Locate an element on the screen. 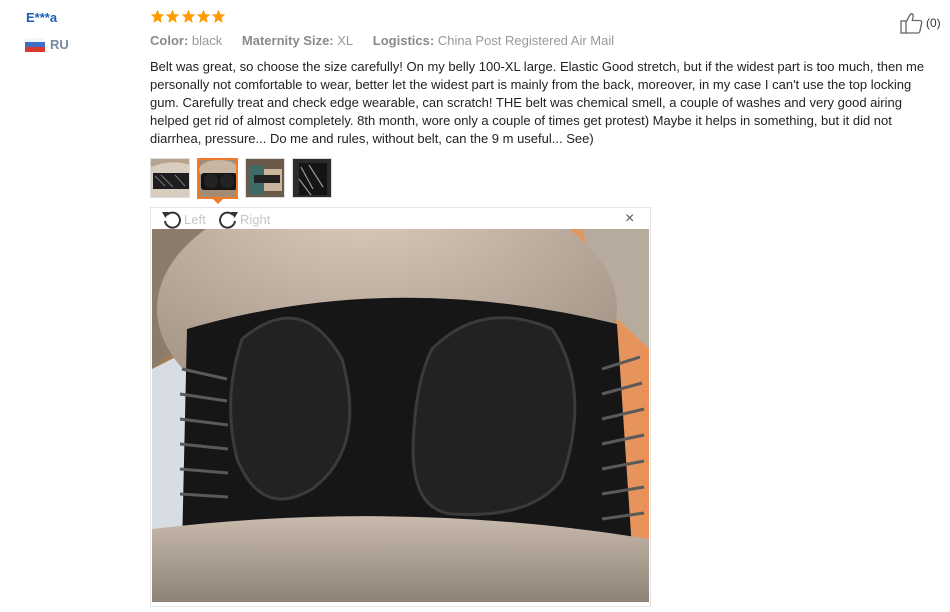 This screenshot has width=950, height=612. size-value: XL is located at coordinates (345, 40).